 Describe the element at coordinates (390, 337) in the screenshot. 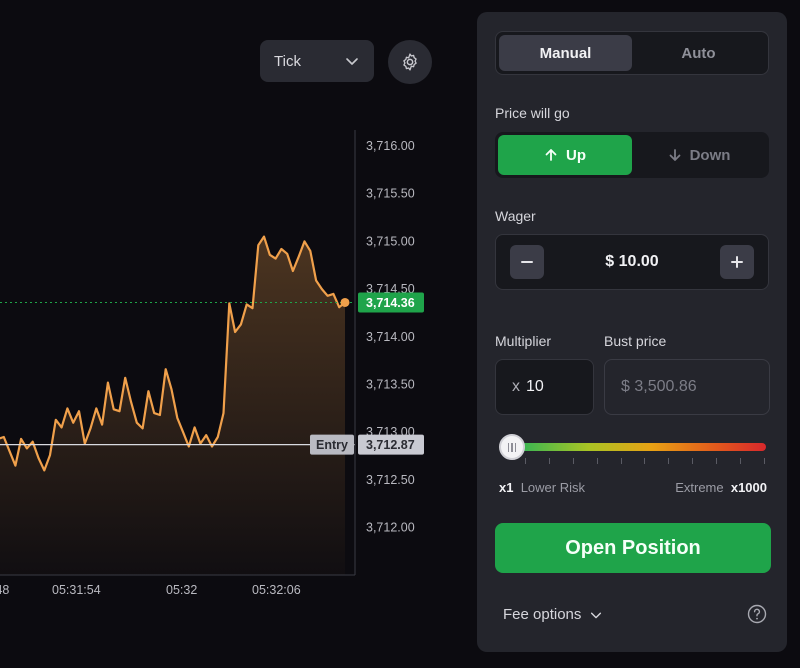

I see `y-tick-label: 3,714.00` at that location.